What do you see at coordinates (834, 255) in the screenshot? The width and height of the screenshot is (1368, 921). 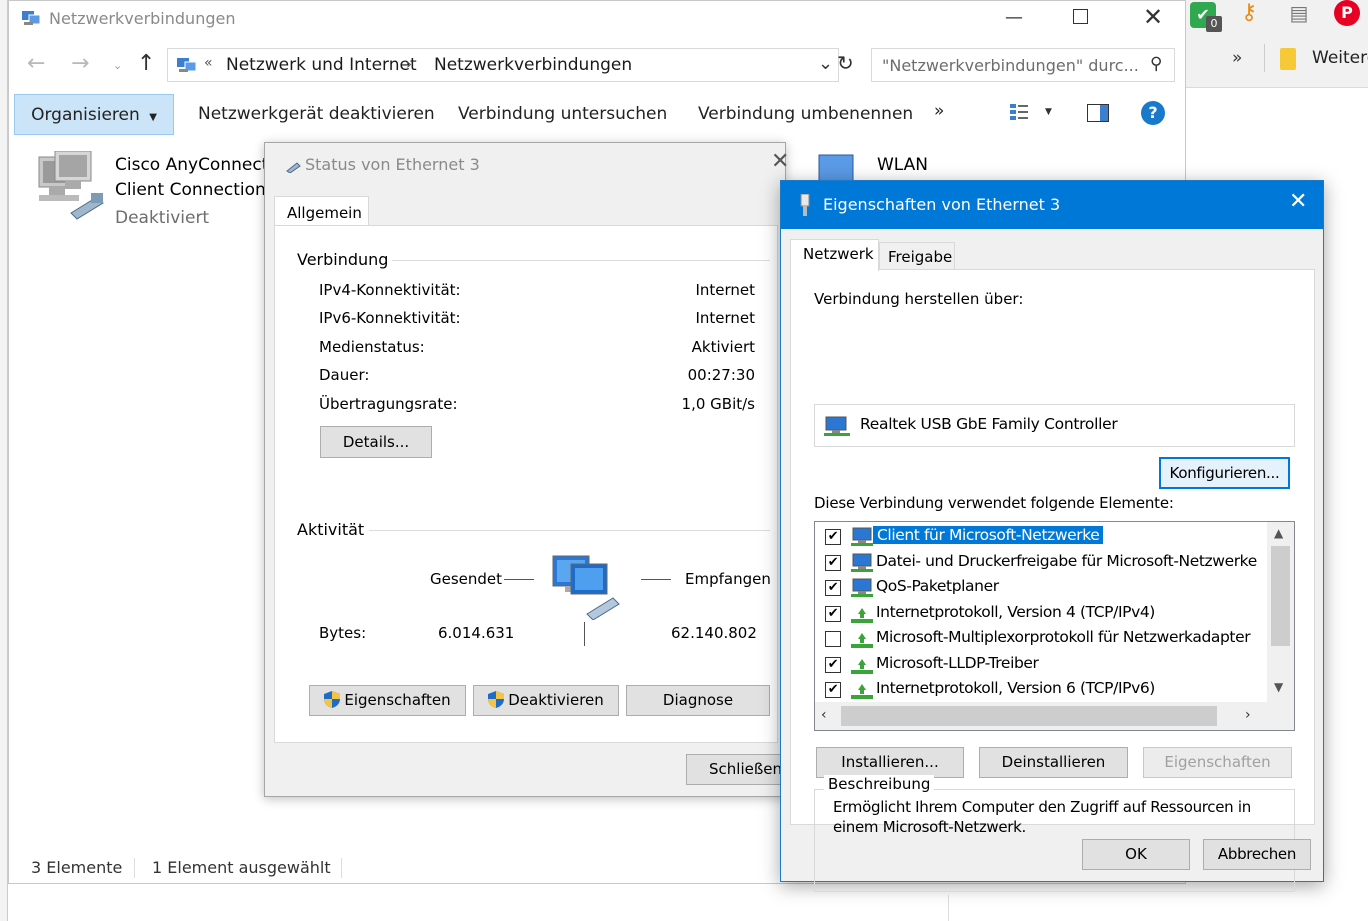 I see `tab-network: Netzwerk` at bounding box center [834, 255].